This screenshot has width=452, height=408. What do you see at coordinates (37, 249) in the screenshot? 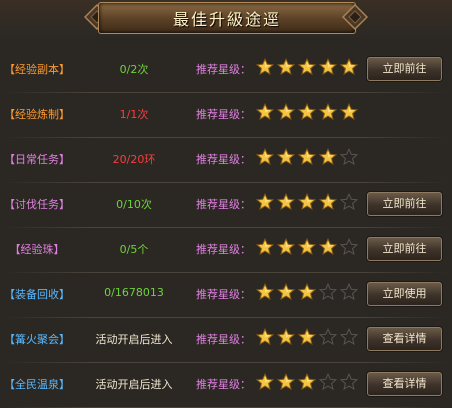
I see `row-name: 【经验珠】` at bounding box center [37, 249].